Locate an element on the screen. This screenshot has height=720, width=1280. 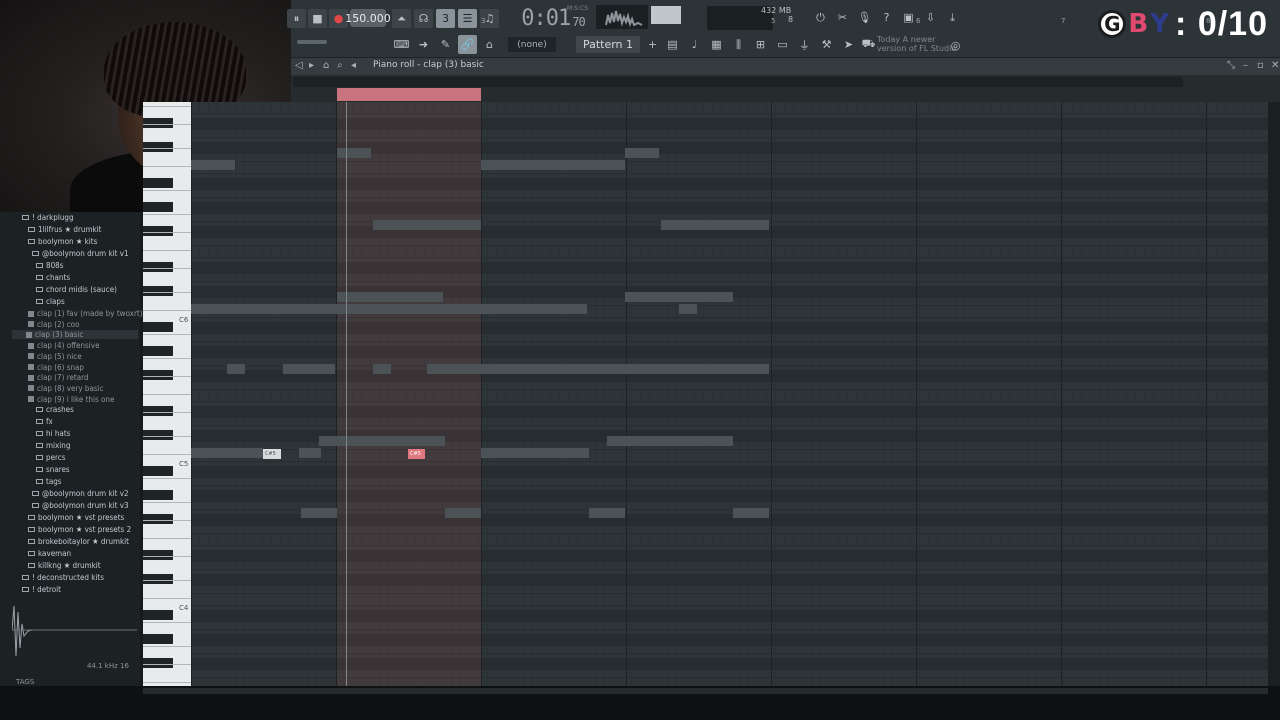
cart-icon: ⛟ is located at coordinates (868, 44).